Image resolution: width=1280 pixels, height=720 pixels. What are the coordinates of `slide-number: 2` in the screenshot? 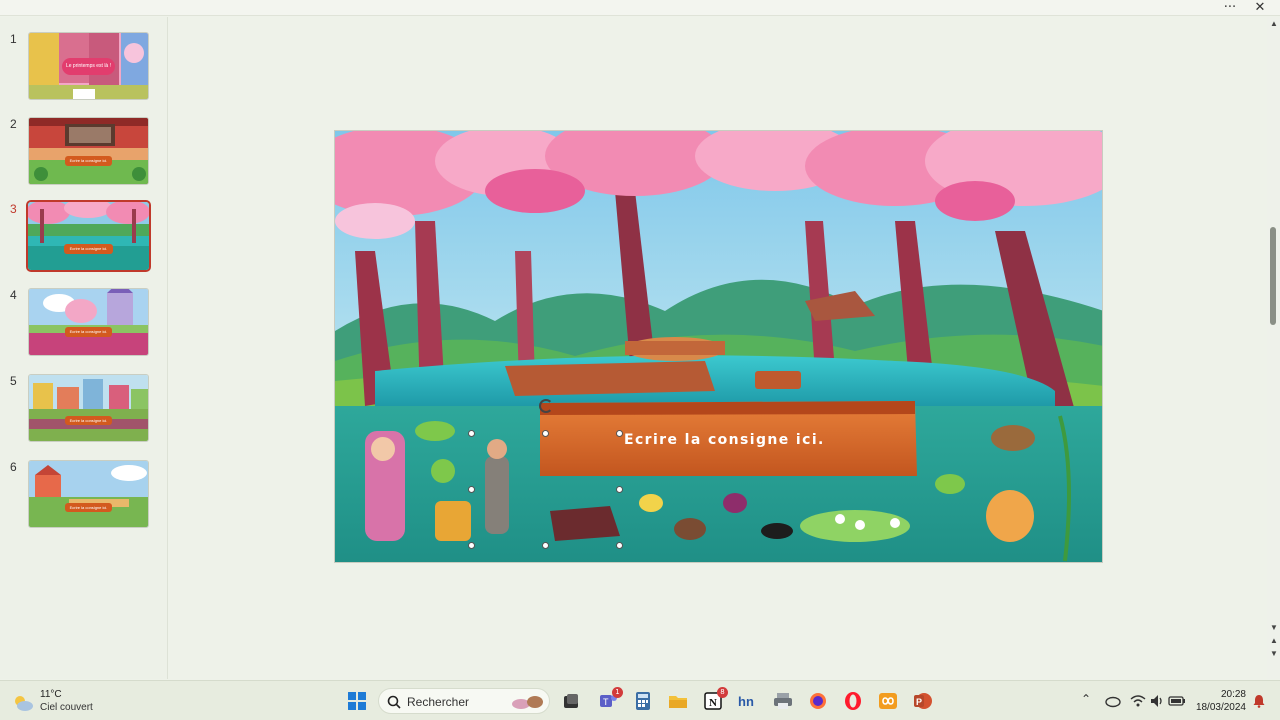 It's located at (13, 124).